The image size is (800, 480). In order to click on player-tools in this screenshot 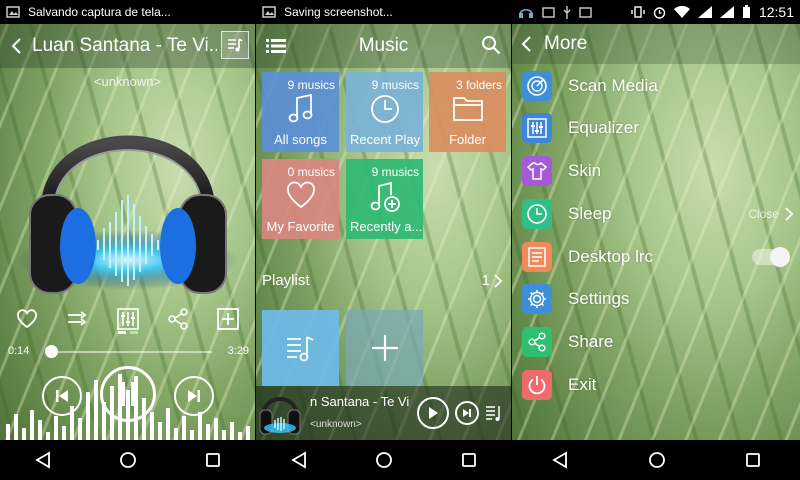, I will do `click(127, 319)`.